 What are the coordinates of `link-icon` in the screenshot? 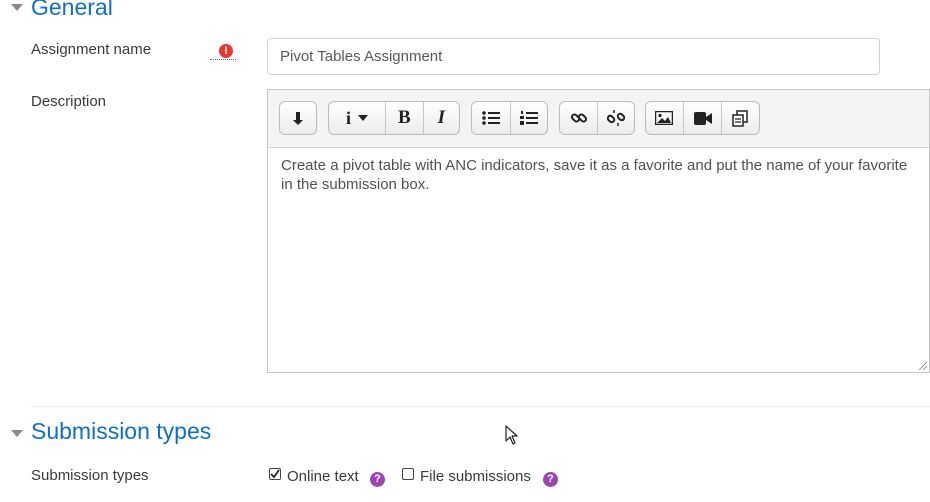 It's located at (578, 118).